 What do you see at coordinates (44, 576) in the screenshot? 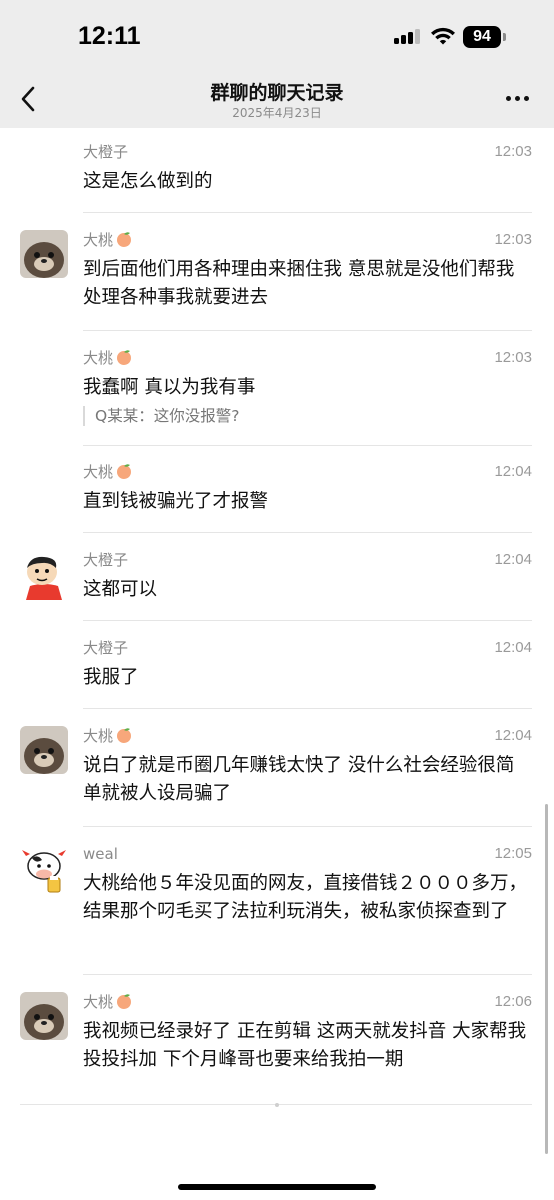
I see `avatar-cartoon-boy` at bounding box center [44, 576].